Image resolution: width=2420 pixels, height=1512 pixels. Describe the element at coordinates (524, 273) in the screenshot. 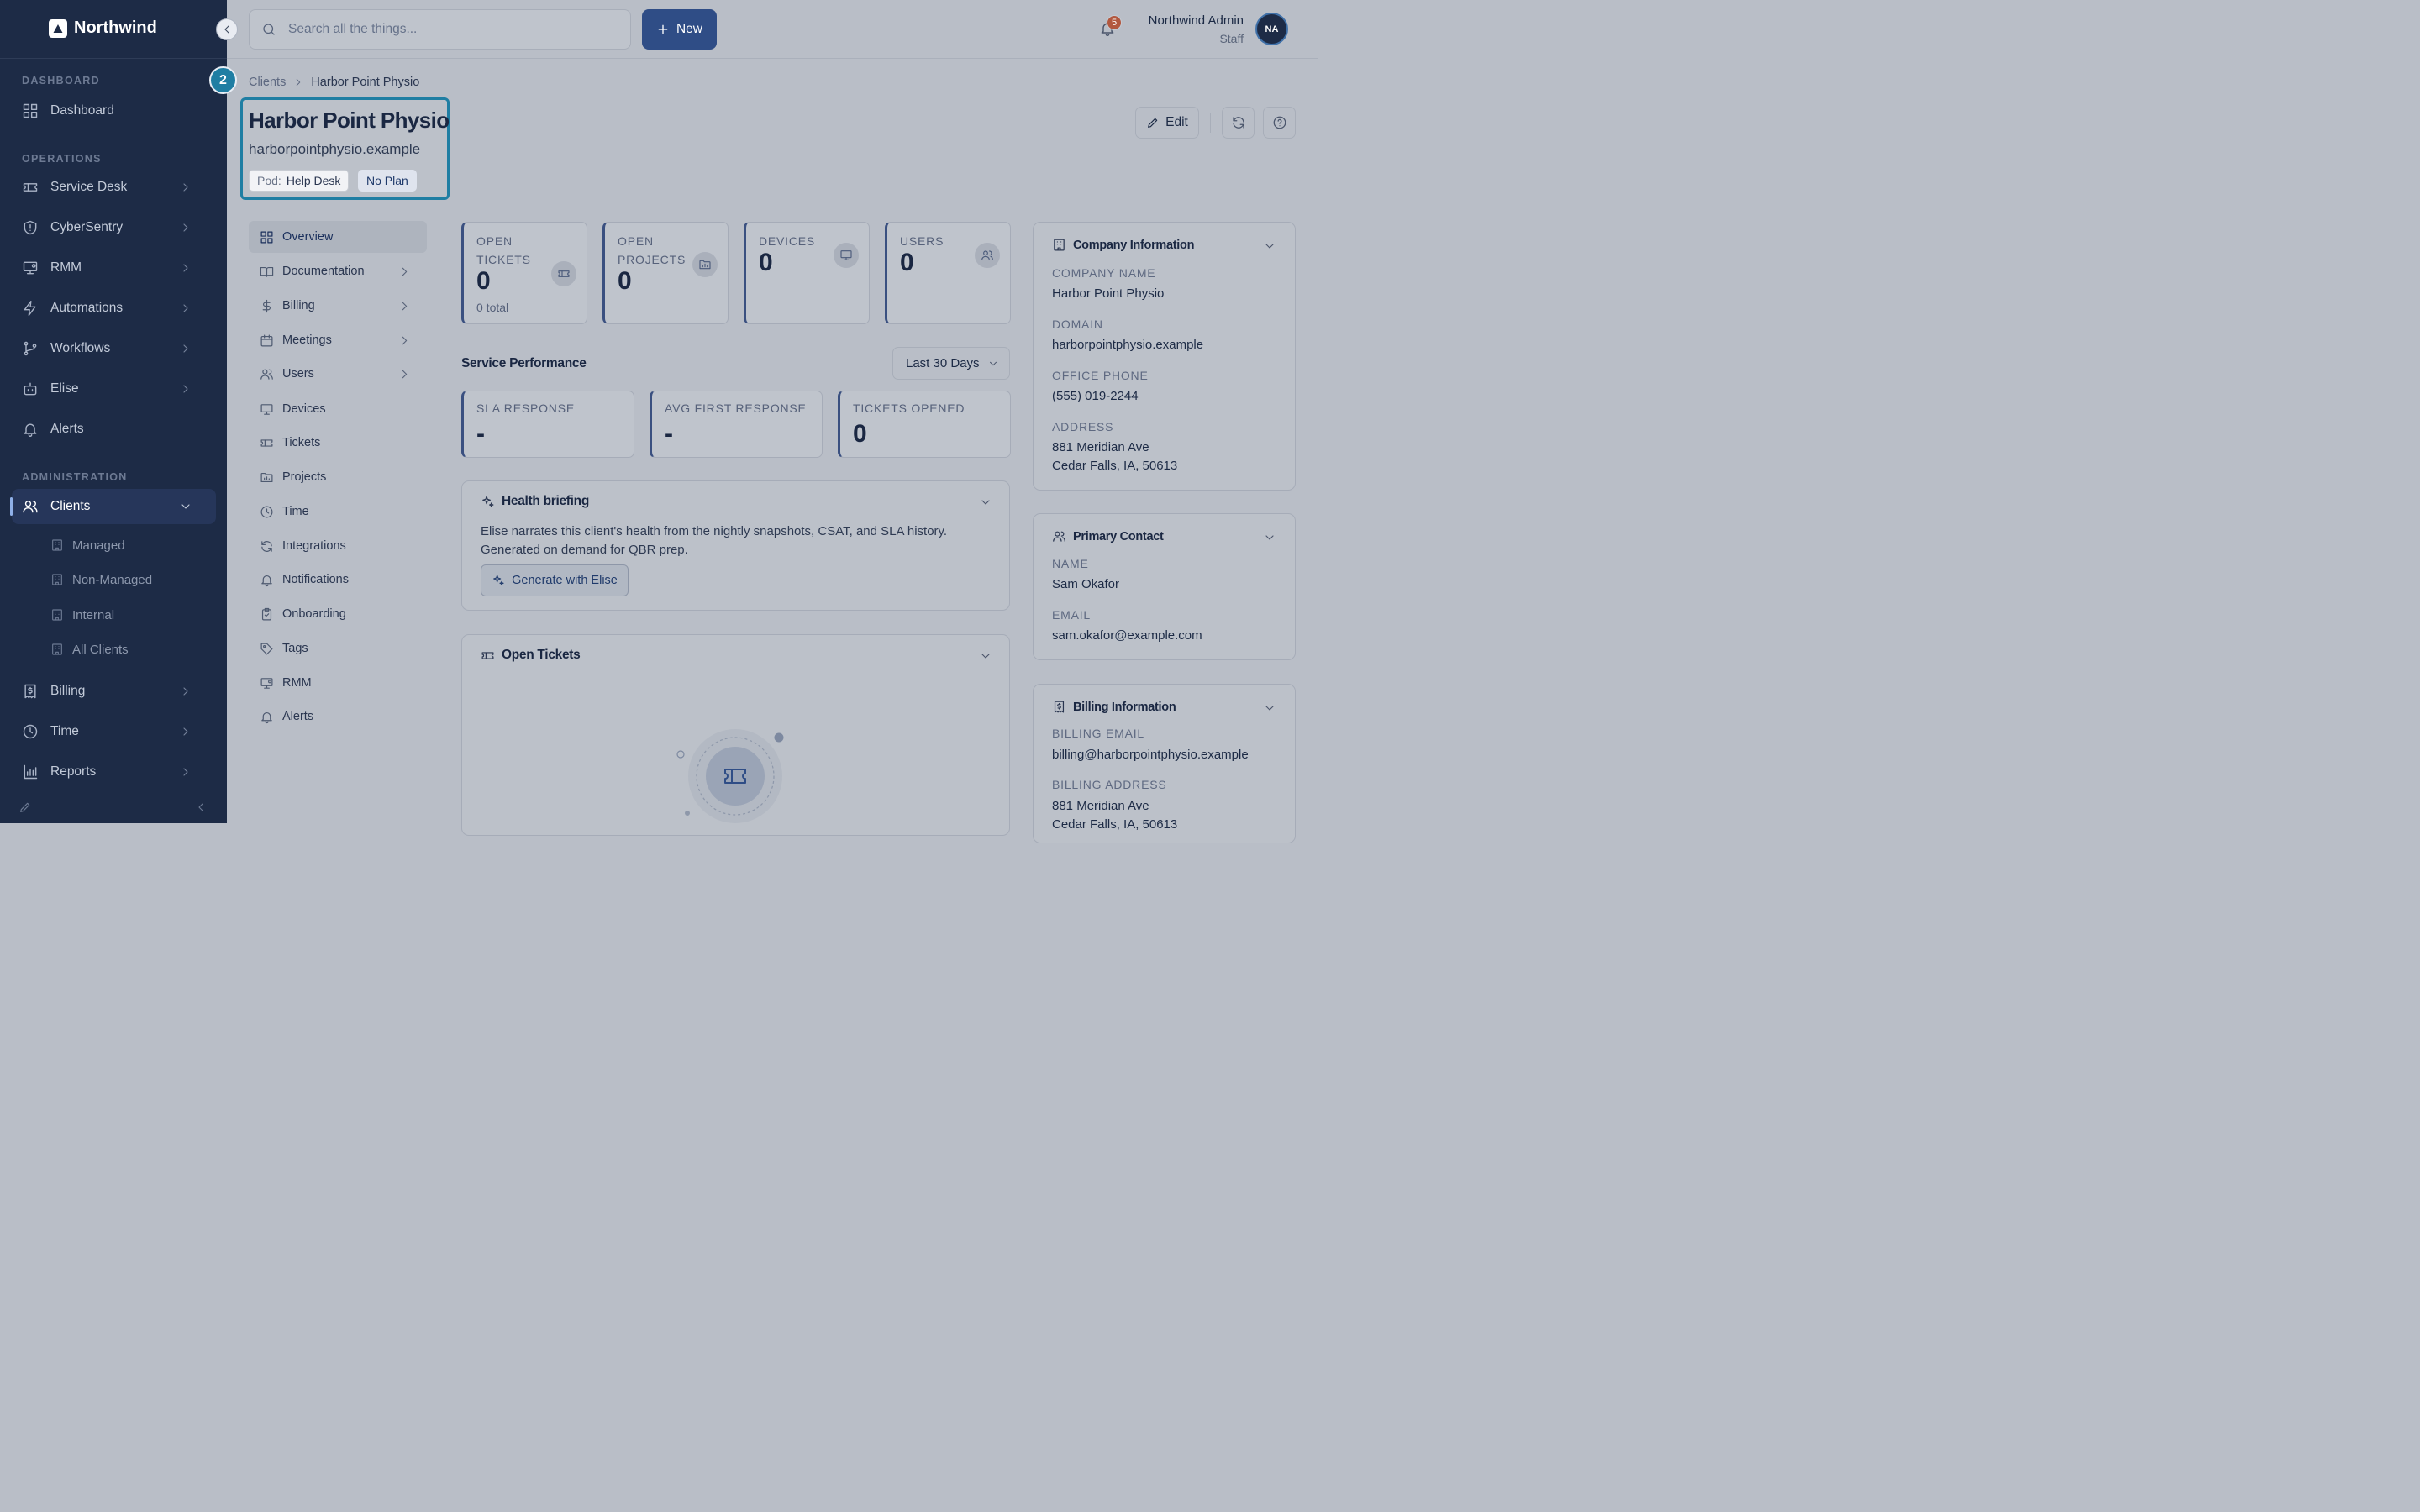

I see `kpi-open-tickets: OPEN TICKETS 0 0 total` at that location.